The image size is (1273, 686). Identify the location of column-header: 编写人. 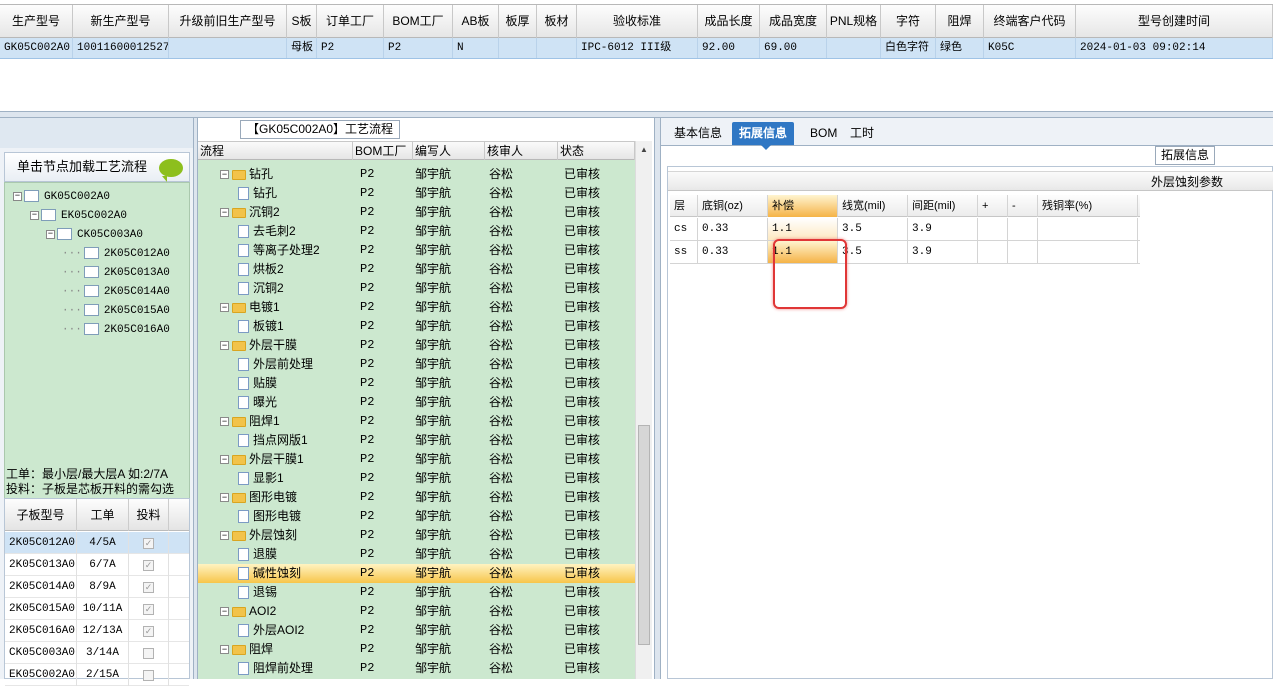
(449, 151).